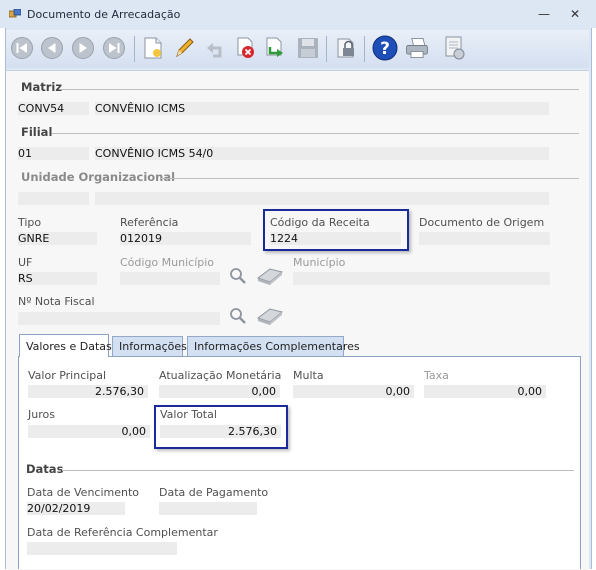  What do you see at coordinates (37, 132) in the screenshot?
I see `section-filial-title: Filial` at bounding box center [37, 132].